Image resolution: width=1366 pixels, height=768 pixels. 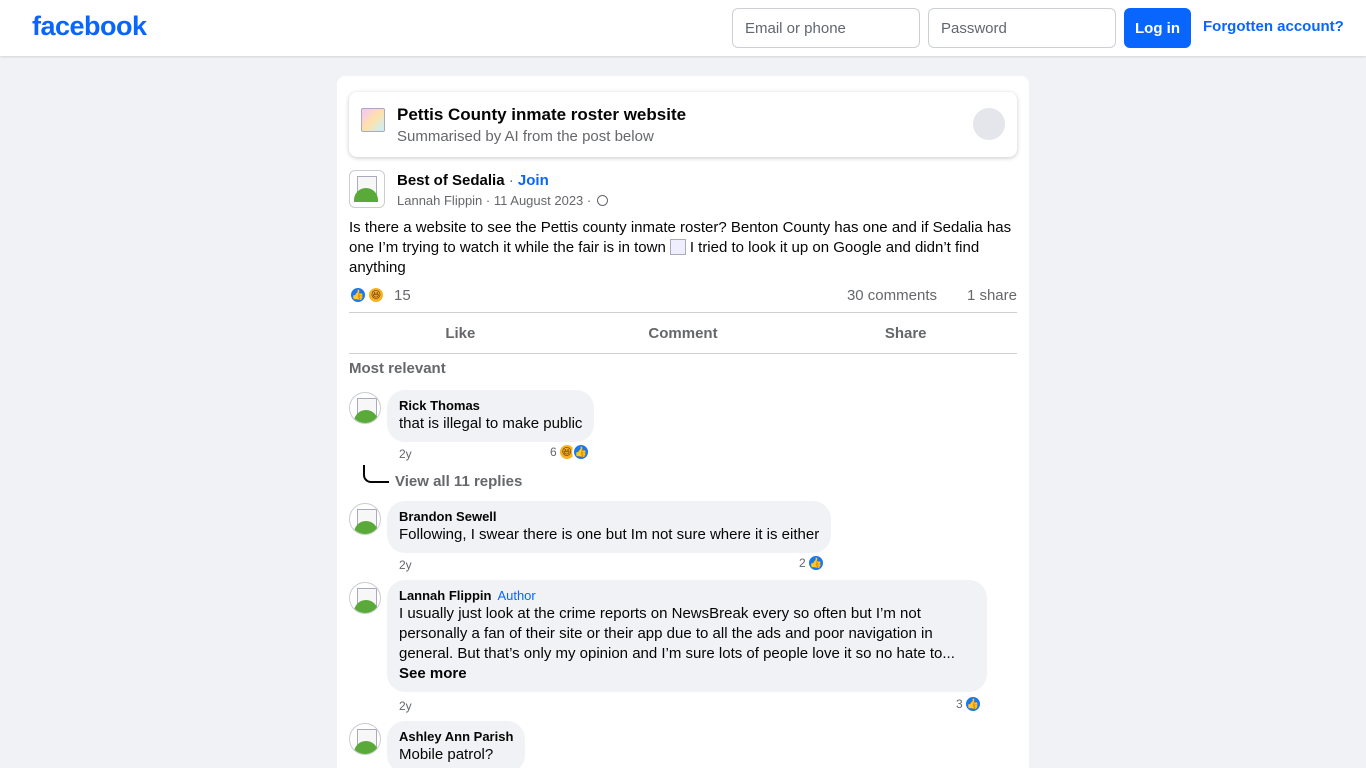 What do you see at coordinates (609, 517) in the screenshot?
I see `commenter-name: Brandon Sewell` at bounding box center [609, 517].